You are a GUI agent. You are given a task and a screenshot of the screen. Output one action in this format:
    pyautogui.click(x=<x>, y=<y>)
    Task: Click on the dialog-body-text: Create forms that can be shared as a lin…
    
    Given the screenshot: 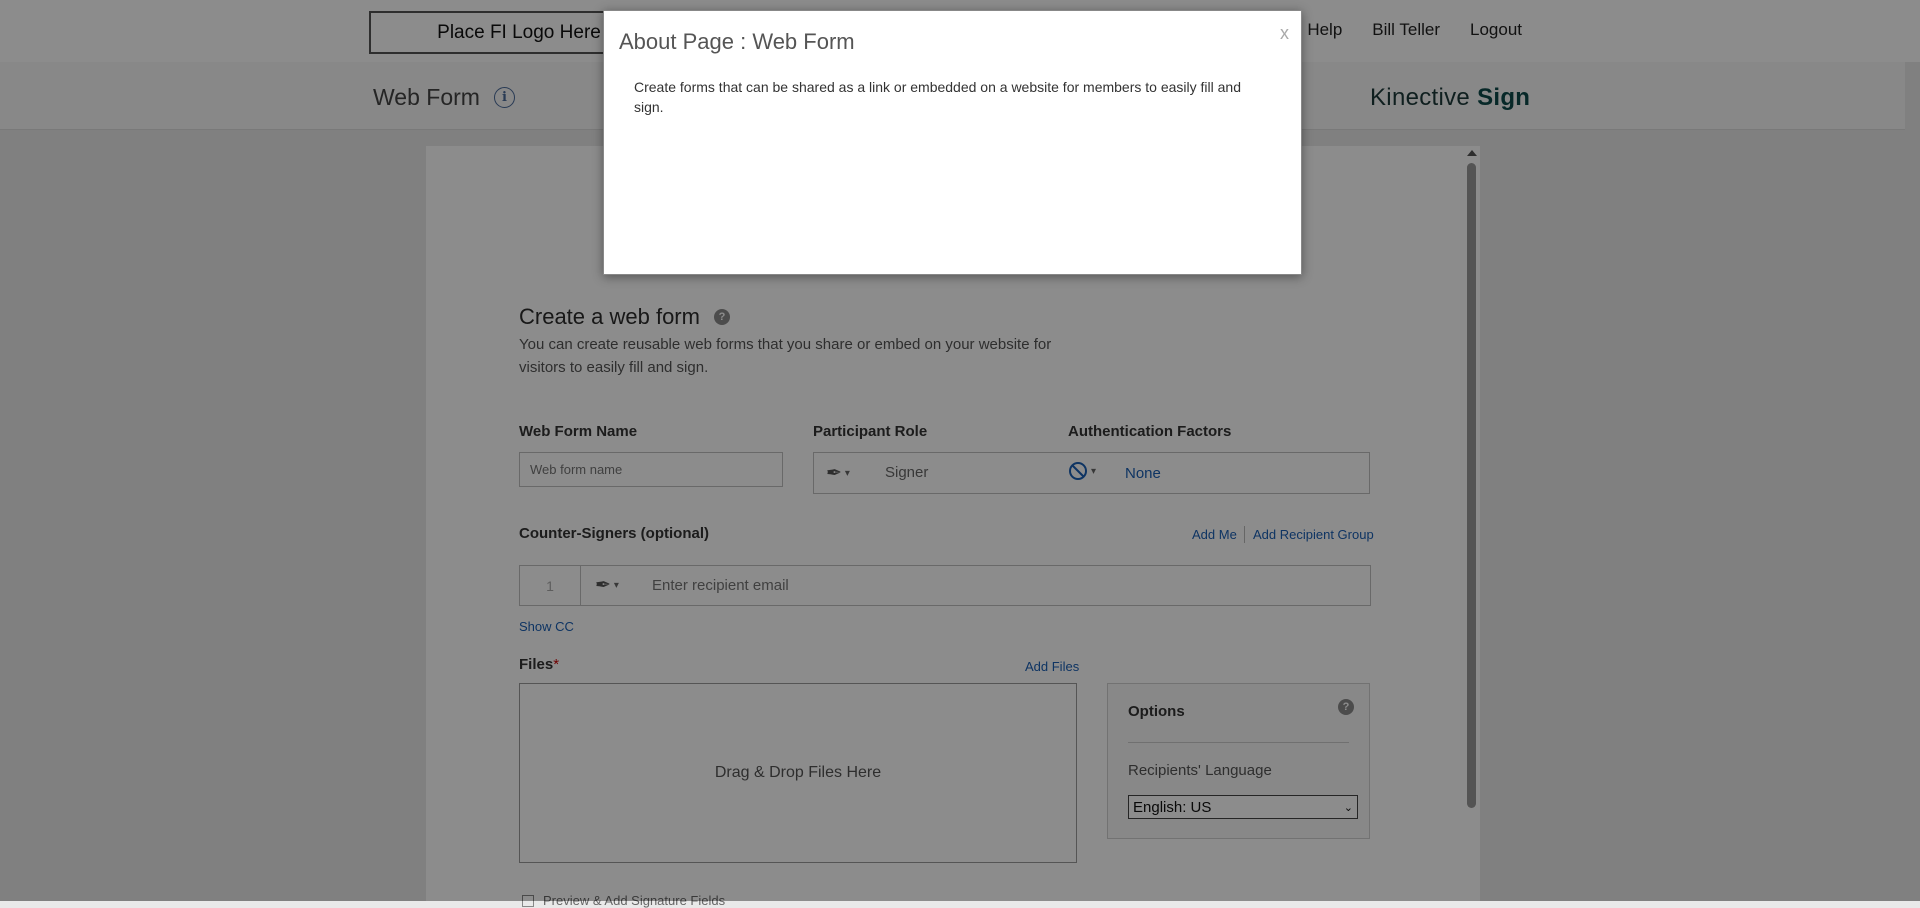 What is the action you would take?
    pyautogui.click(x=937, y=97)
    